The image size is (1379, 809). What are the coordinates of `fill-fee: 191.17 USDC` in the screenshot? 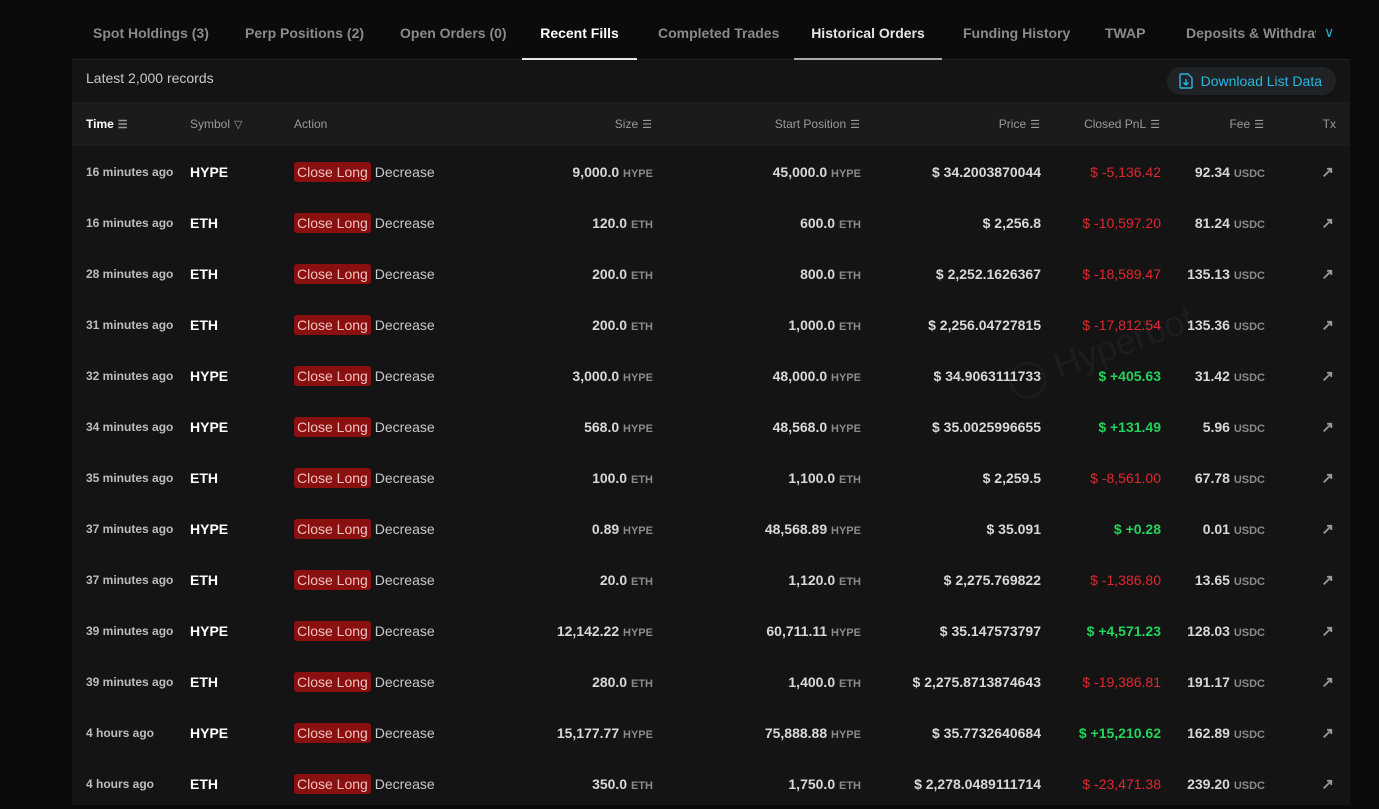 It's located at (1226, 681).